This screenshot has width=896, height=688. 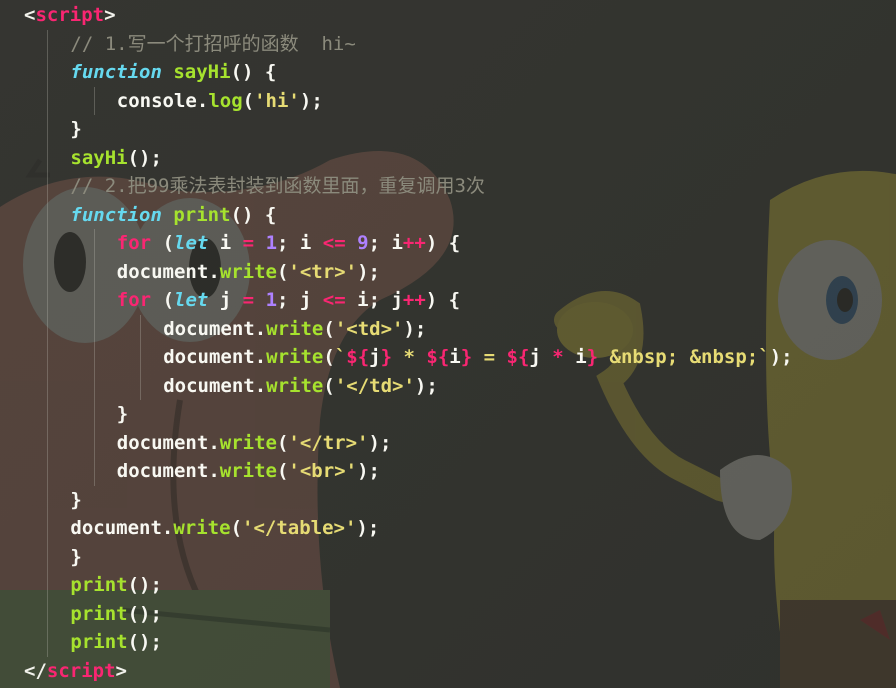 I want to click on code-token: =, so click(x=248, y=243).